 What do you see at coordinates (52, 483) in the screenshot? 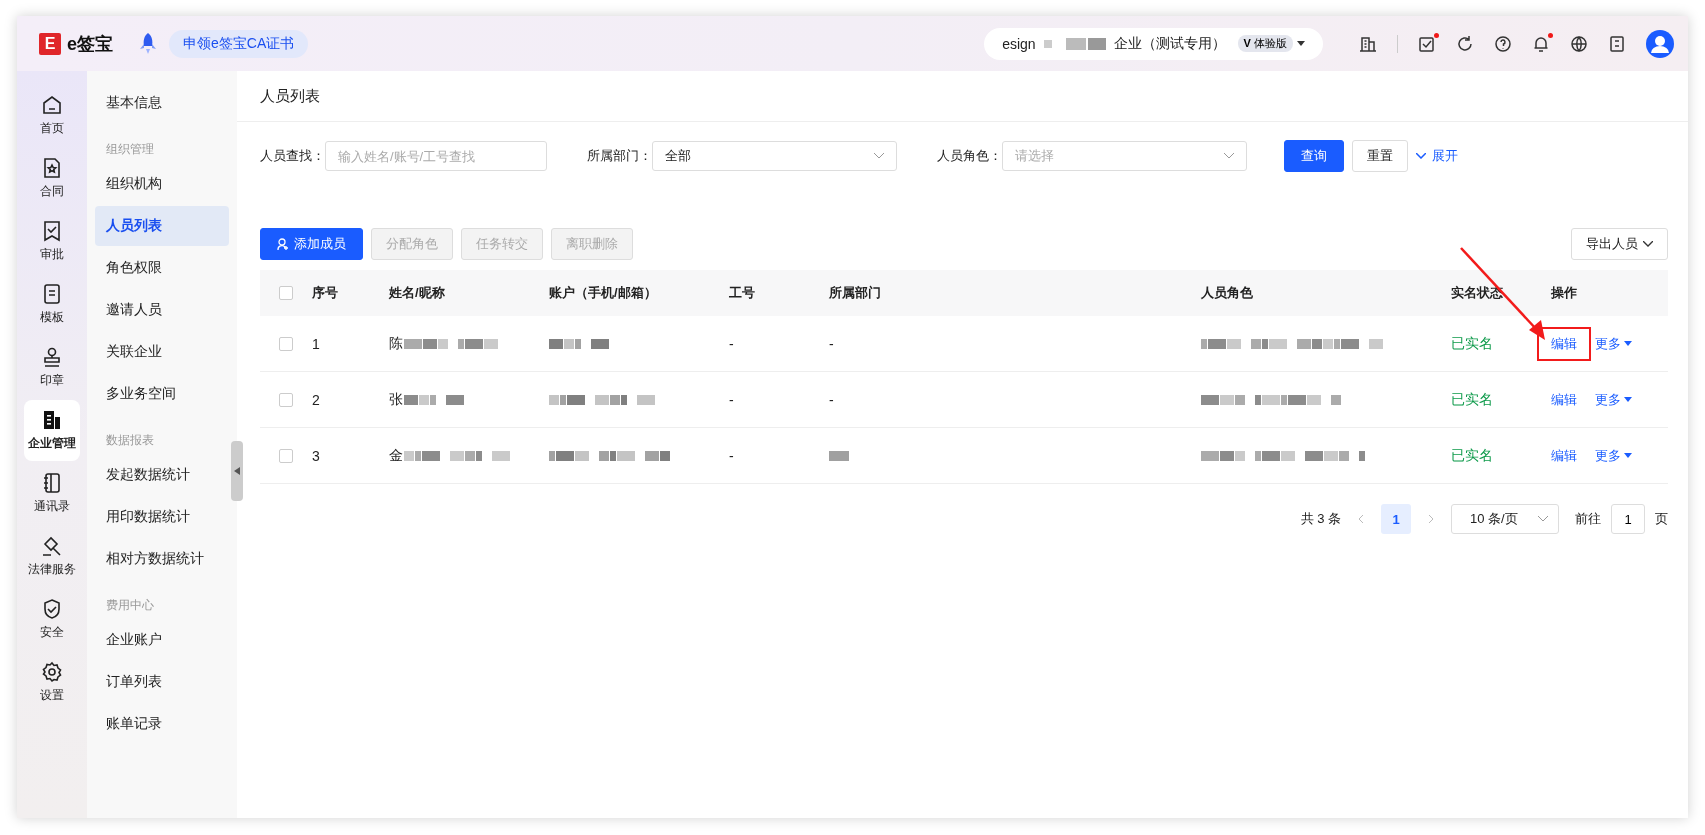
I see `contacts-icon` at bounding box center [52, 483].